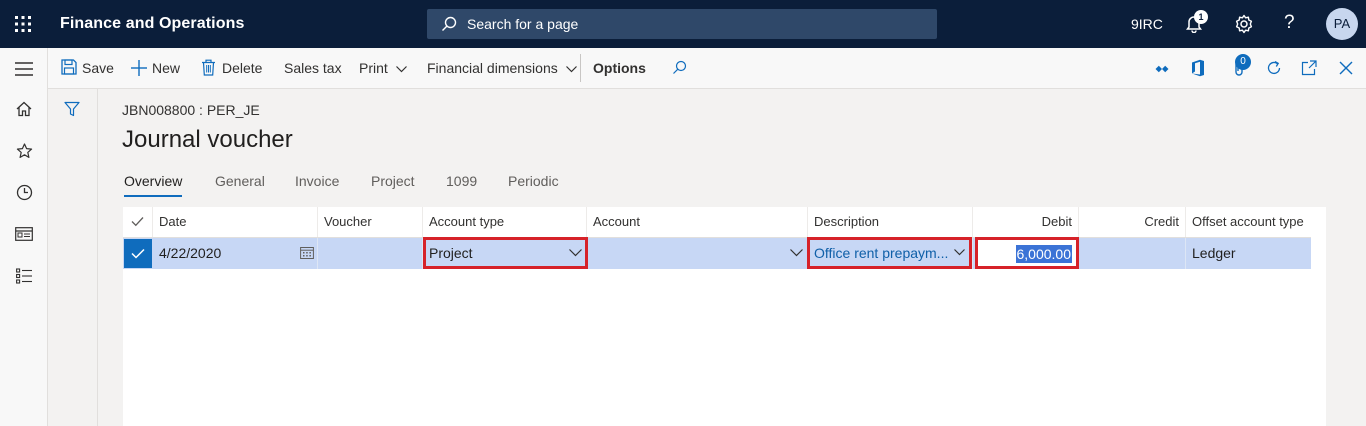  I want to click on new-button: New, so click(155, 68).